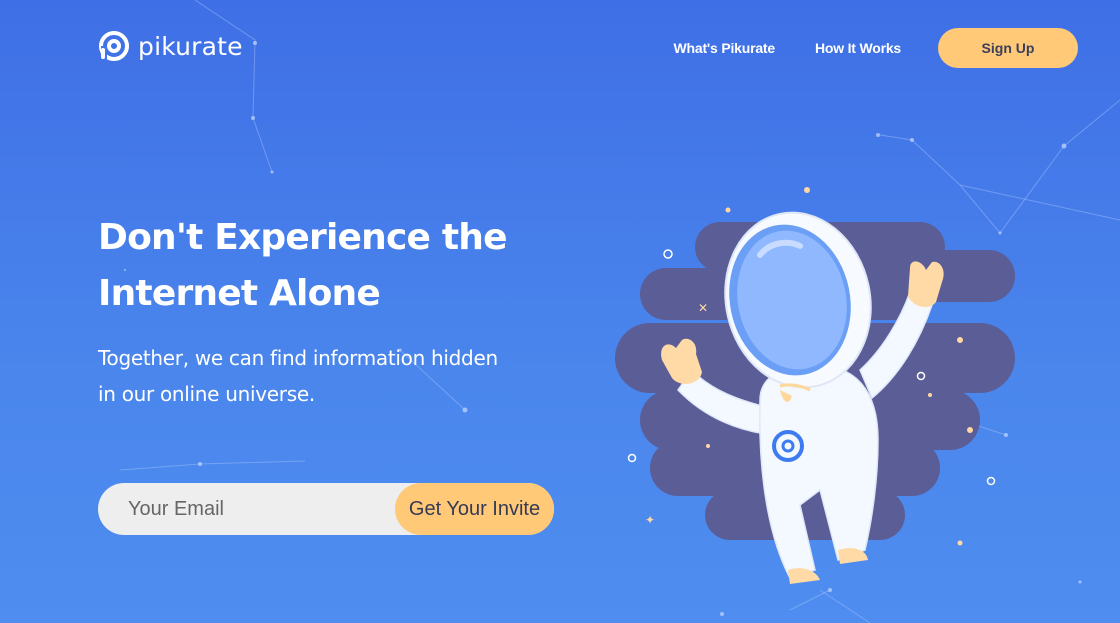 Image resolution: width=1120 pixels, height=623 pixels. I want to click on pikurate-logo-icon, so click(114, 46).